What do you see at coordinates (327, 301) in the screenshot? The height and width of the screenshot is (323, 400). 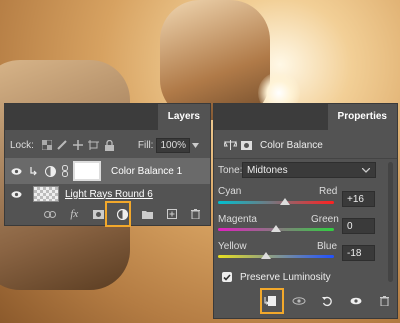 I see `reset-icon` at bounding box center [327, 301].